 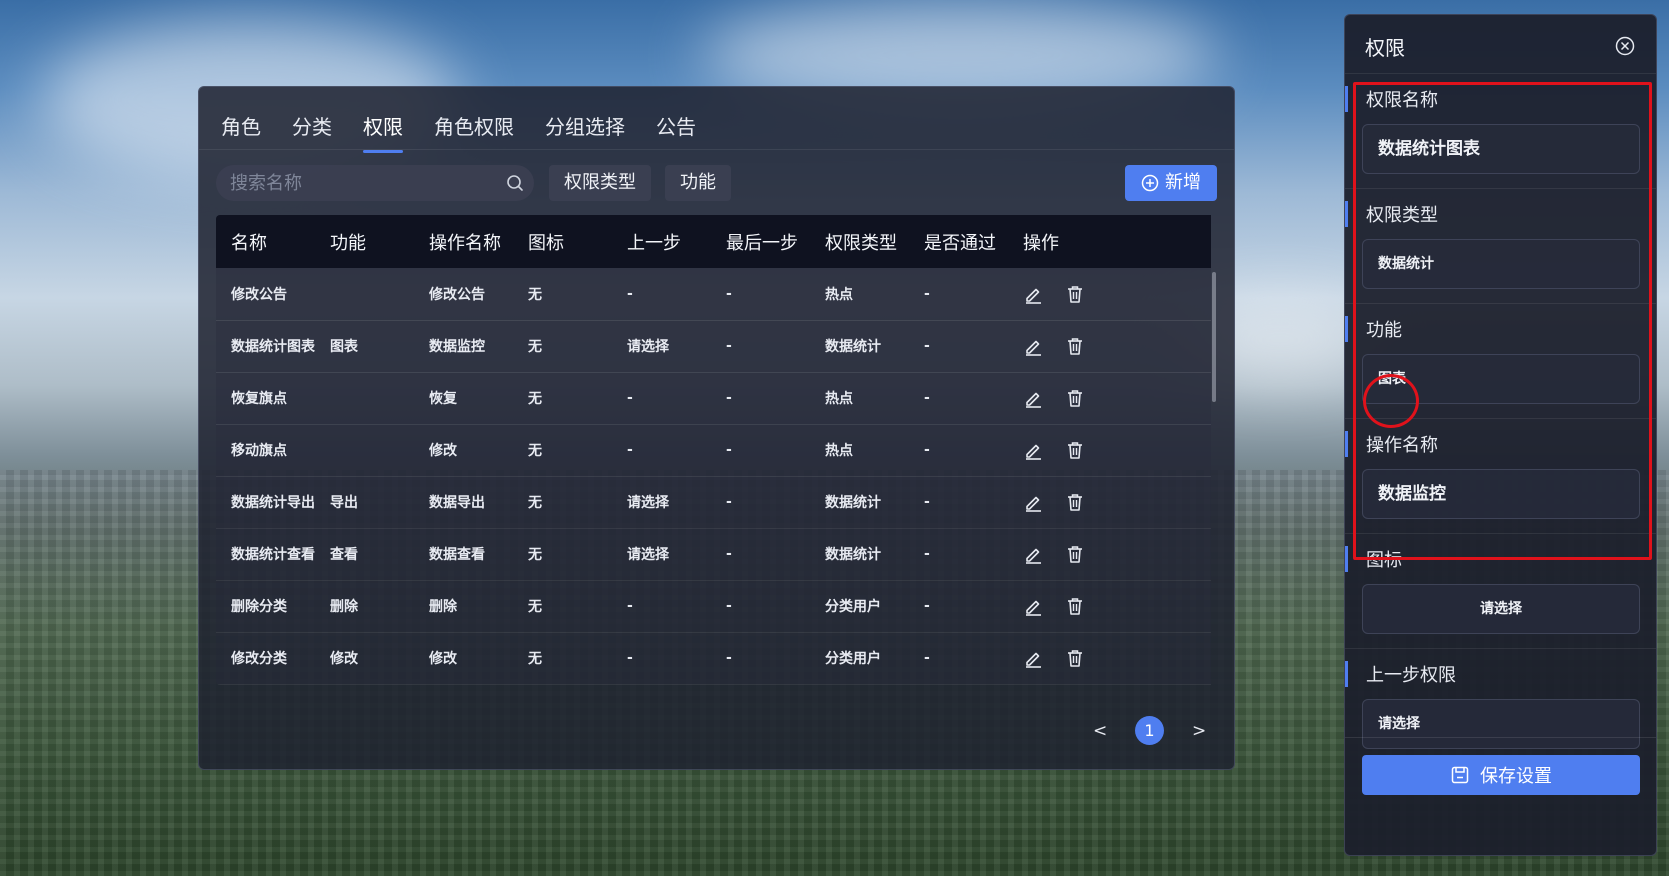 I want to click on tab-group-select: 分组选择, so click(x=585, y=126).